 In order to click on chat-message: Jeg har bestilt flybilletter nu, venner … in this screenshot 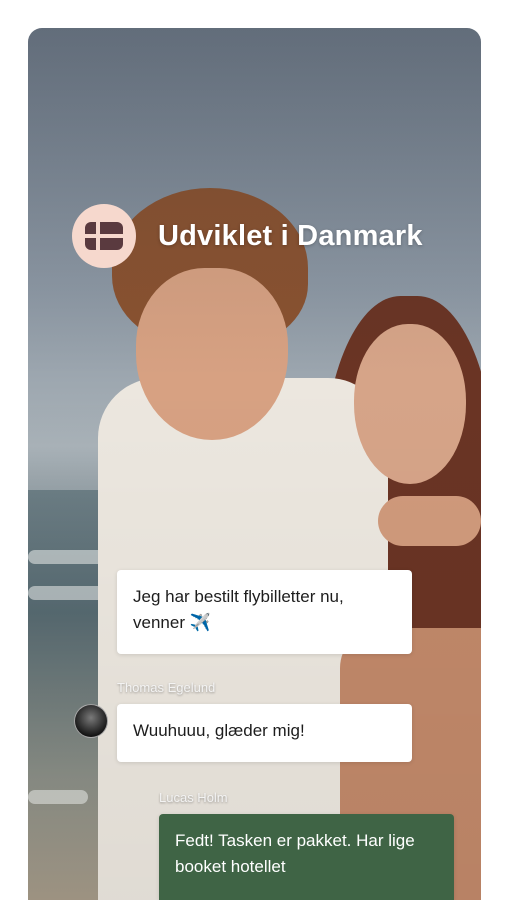, I will do `click(264, 612)`.